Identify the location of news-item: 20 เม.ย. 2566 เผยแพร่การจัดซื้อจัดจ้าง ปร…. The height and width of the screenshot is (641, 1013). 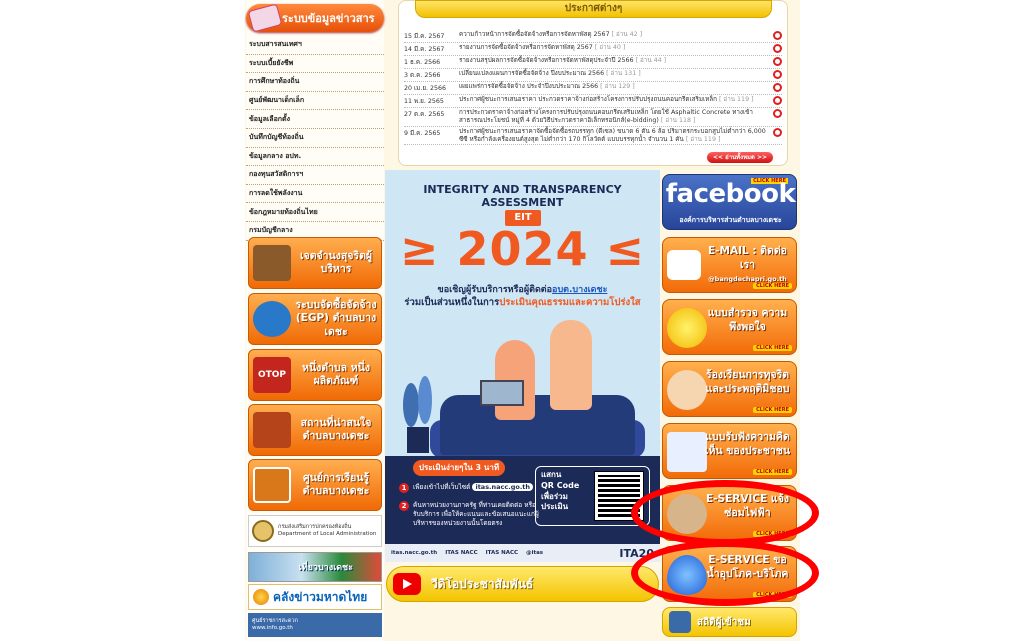
(593, 88).